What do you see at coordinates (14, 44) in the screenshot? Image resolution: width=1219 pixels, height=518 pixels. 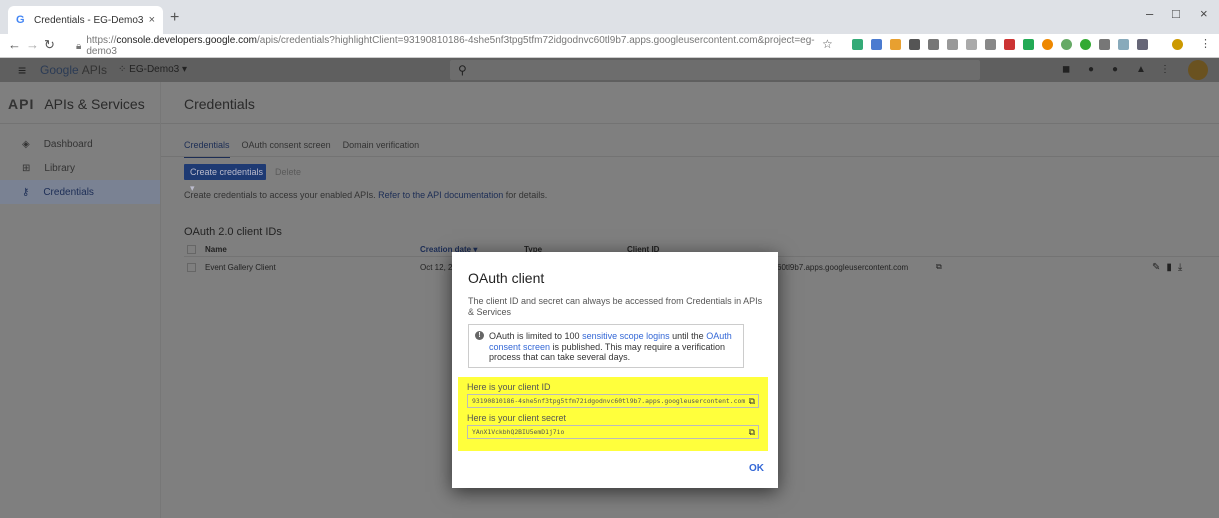 I see `back-icon: ←` at bounding box center [14, 44].